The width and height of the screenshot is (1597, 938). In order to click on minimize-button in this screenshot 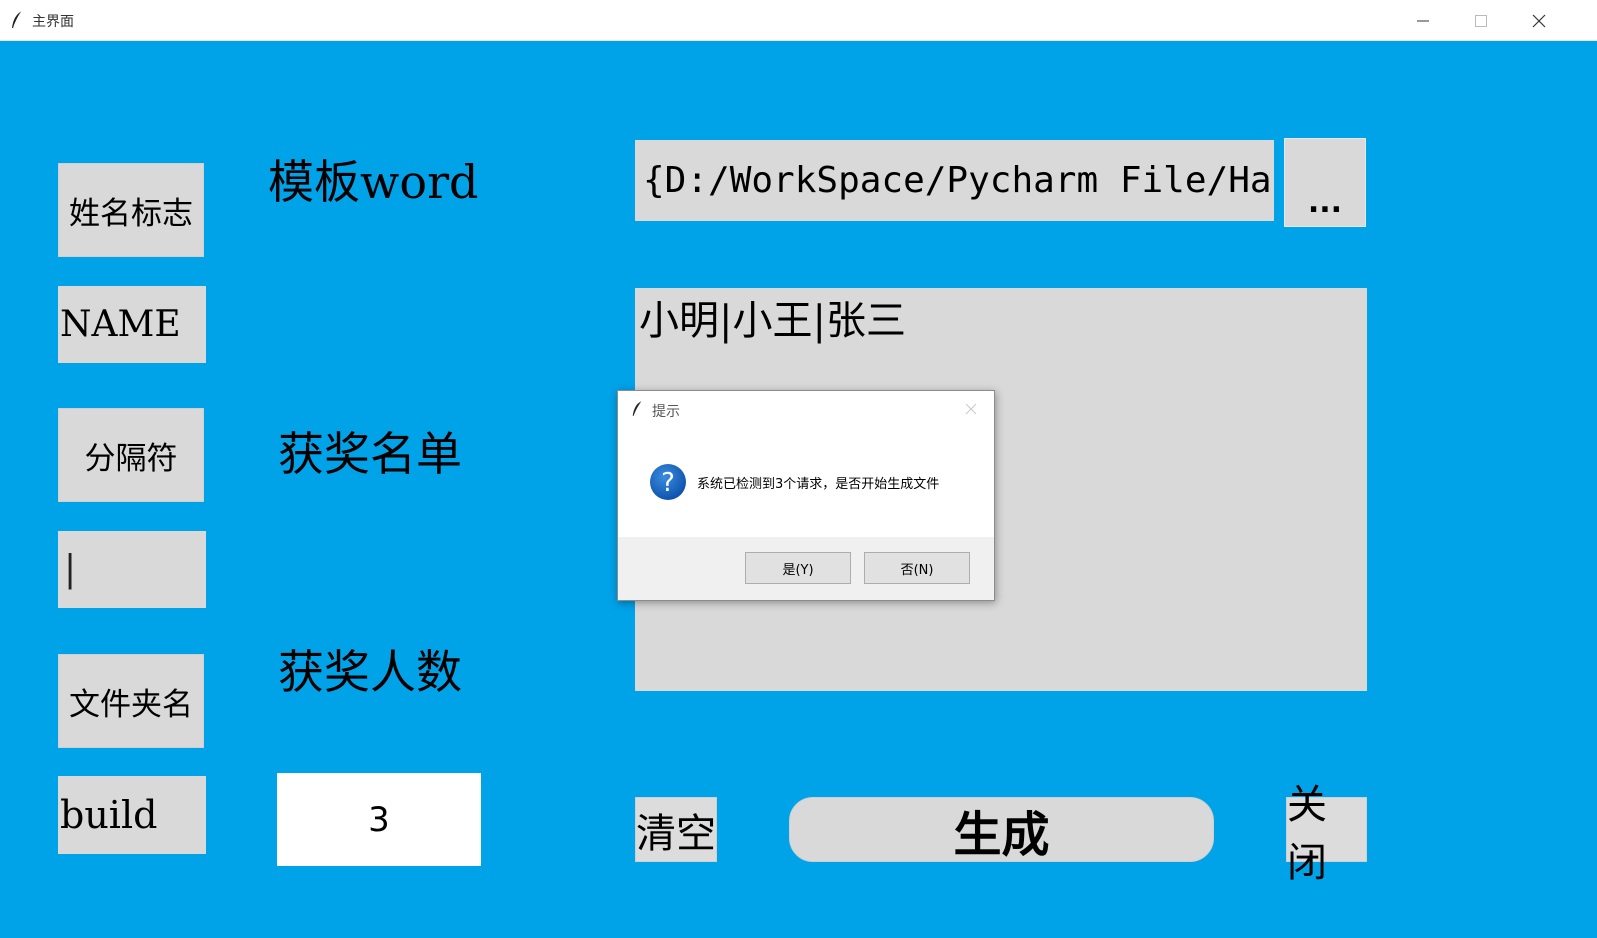, I will do `click(1423, 20)`.